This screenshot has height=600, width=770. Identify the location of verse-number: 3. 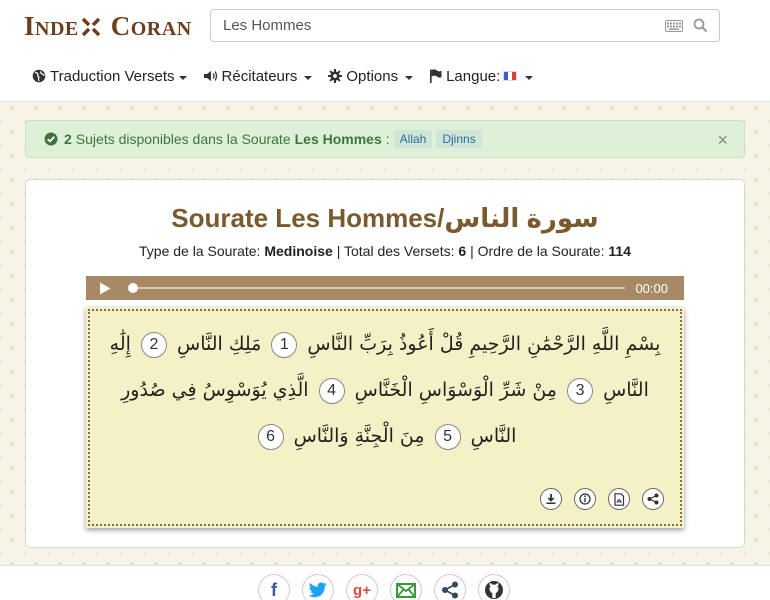
(580, 390).